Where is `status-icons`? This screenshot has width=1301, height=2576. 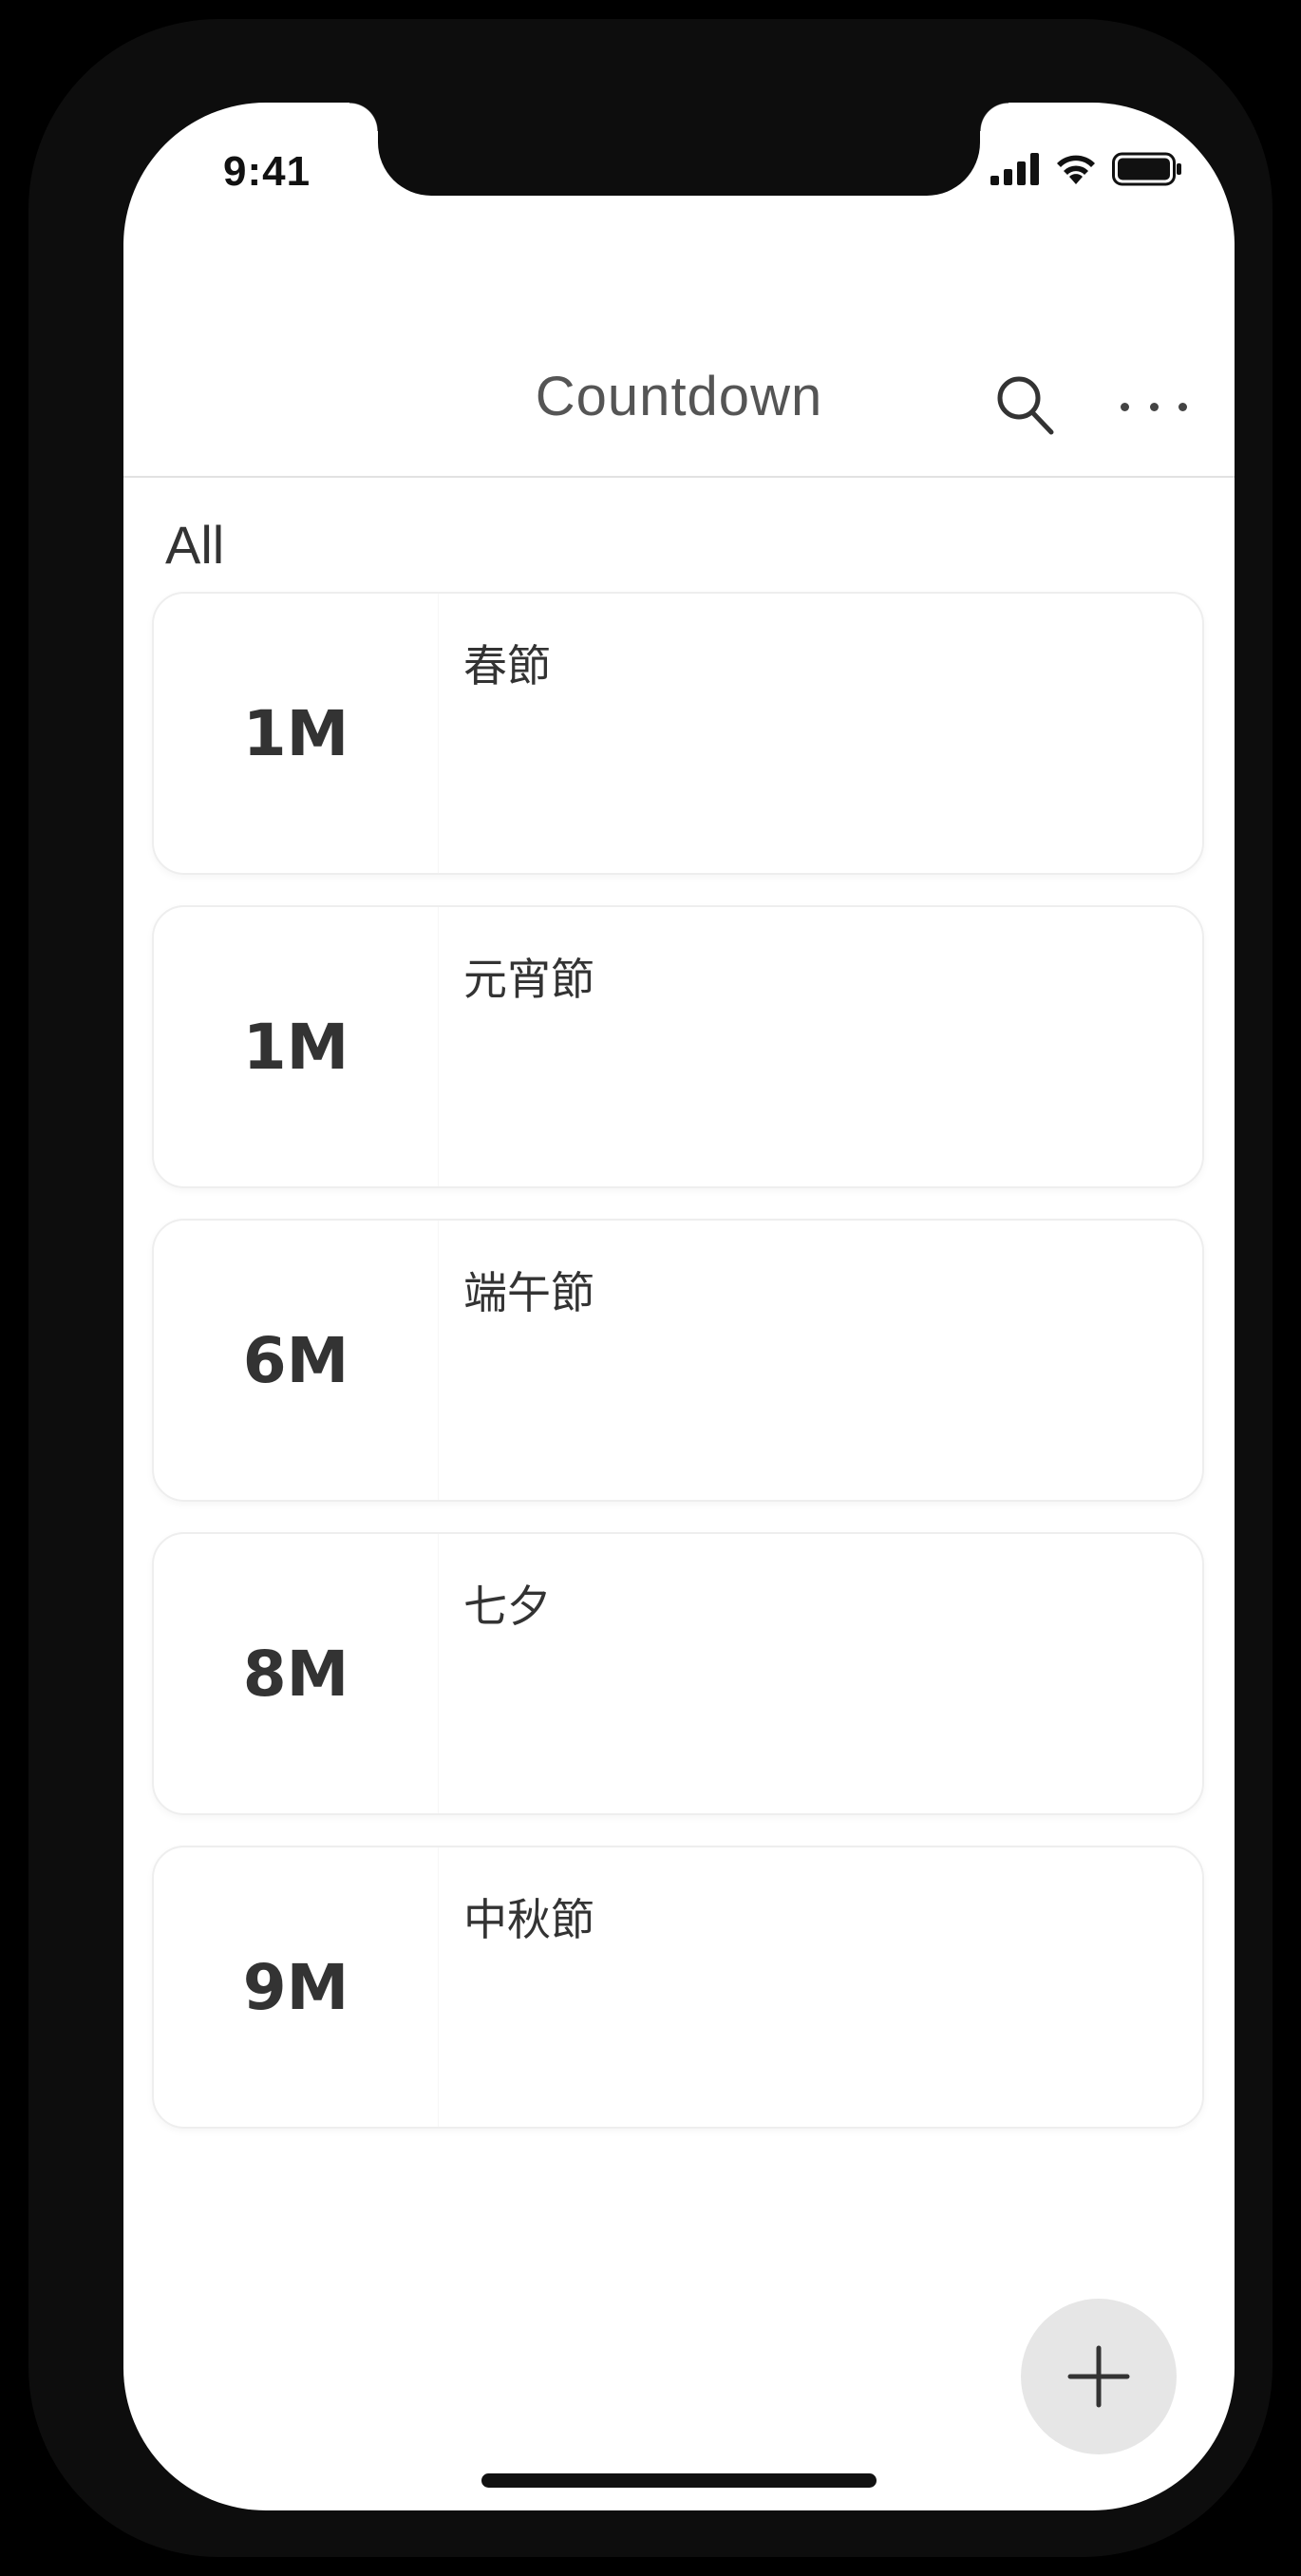 status-icons is located at coordinates (1086, 169).